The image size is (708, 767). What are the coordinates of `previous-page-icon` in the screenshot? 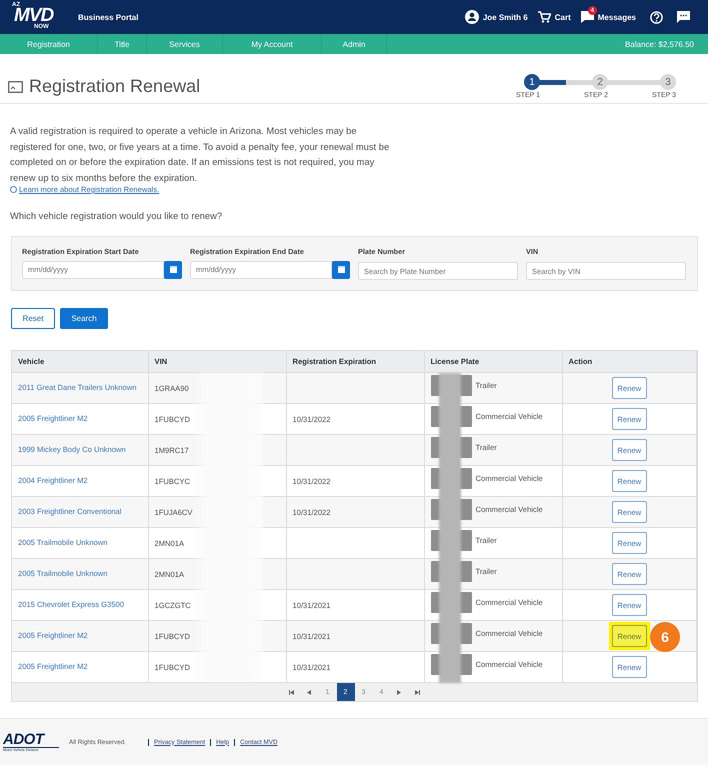 It's located at (309, 692).